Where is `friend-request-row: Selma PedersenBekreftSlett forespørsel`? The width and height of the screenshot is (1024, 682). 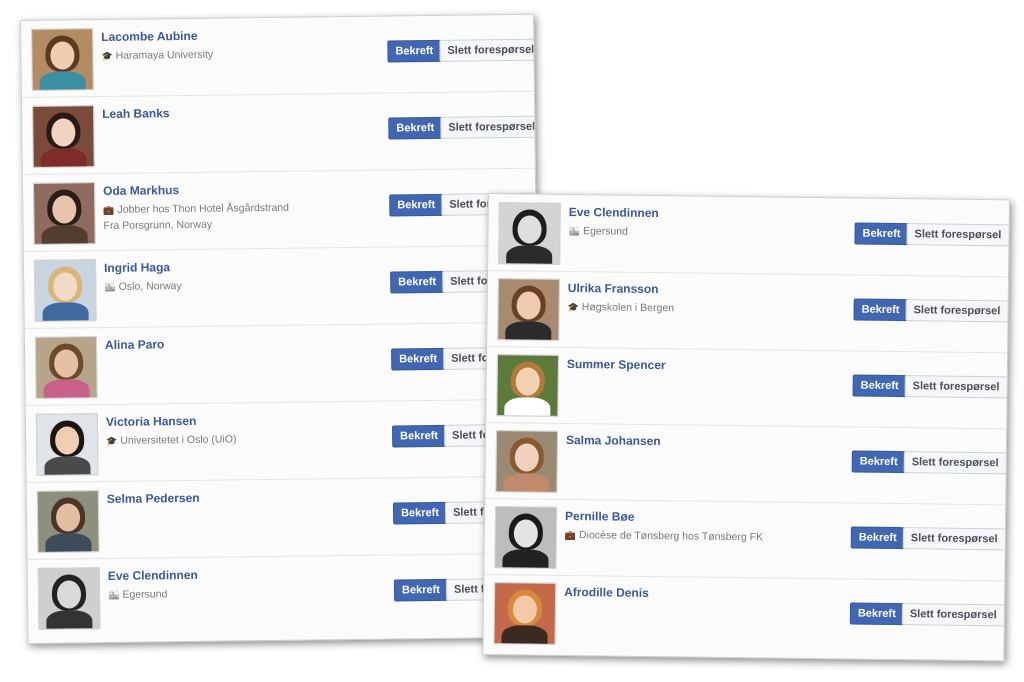 friend-request-row: Selma PedersenBekreftSlett forespørsel is located at coordinates (284, 518).